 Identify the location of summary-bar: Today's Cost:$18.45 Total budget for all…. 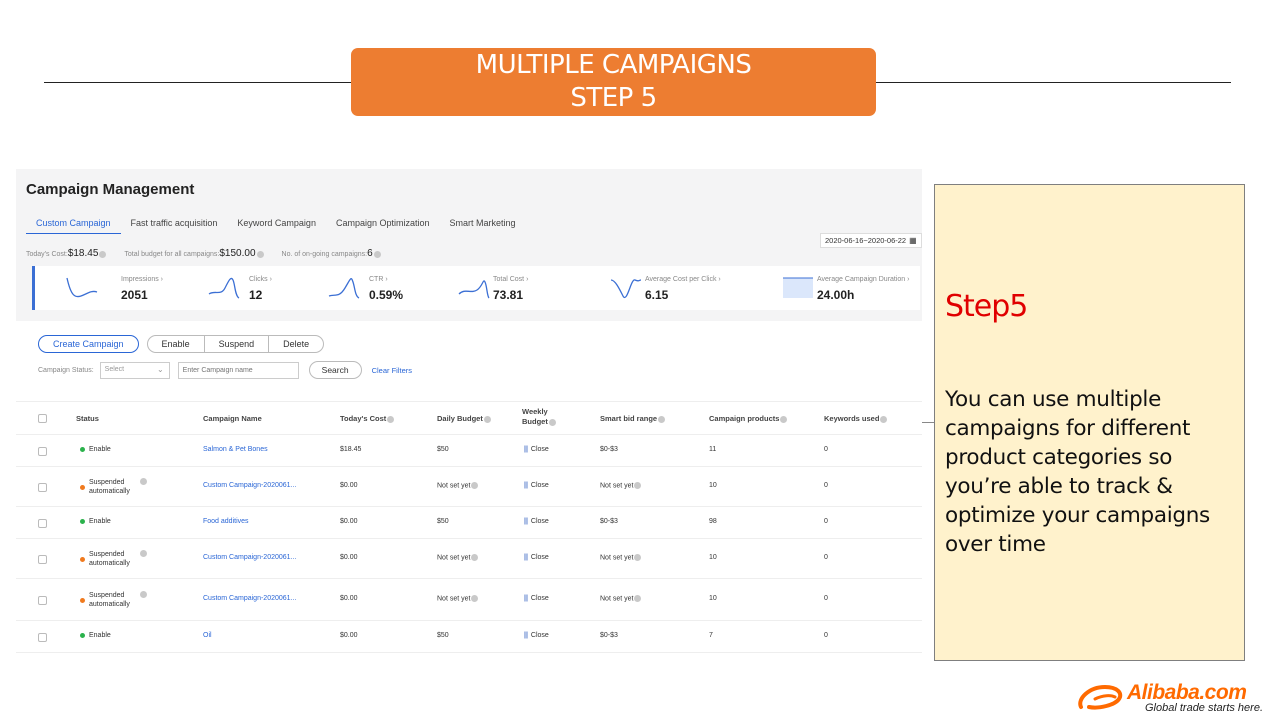
(203, 253).